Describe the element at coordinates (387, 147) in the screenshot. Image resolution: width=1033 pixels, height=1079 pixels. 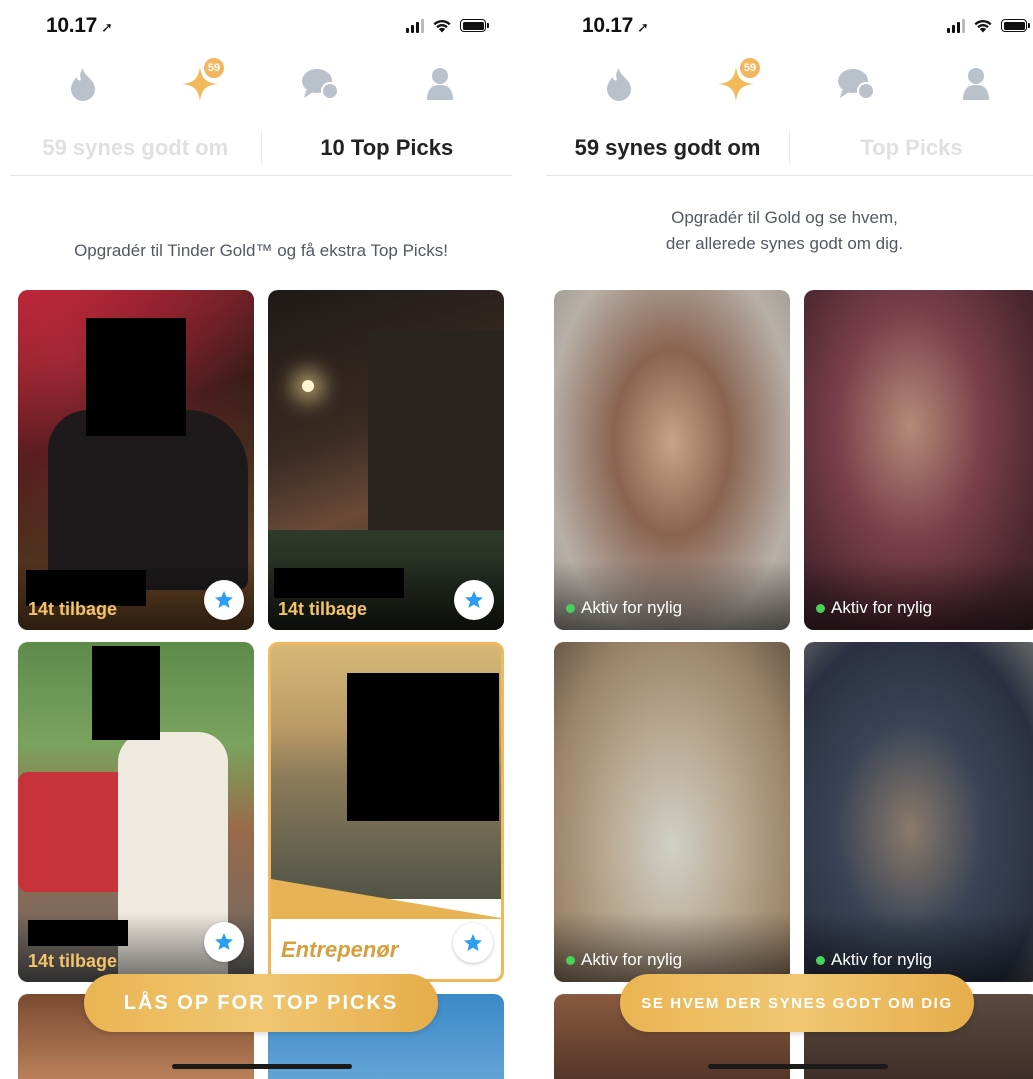
I see `tab-top-picks: 10 Top Picks` at that location.